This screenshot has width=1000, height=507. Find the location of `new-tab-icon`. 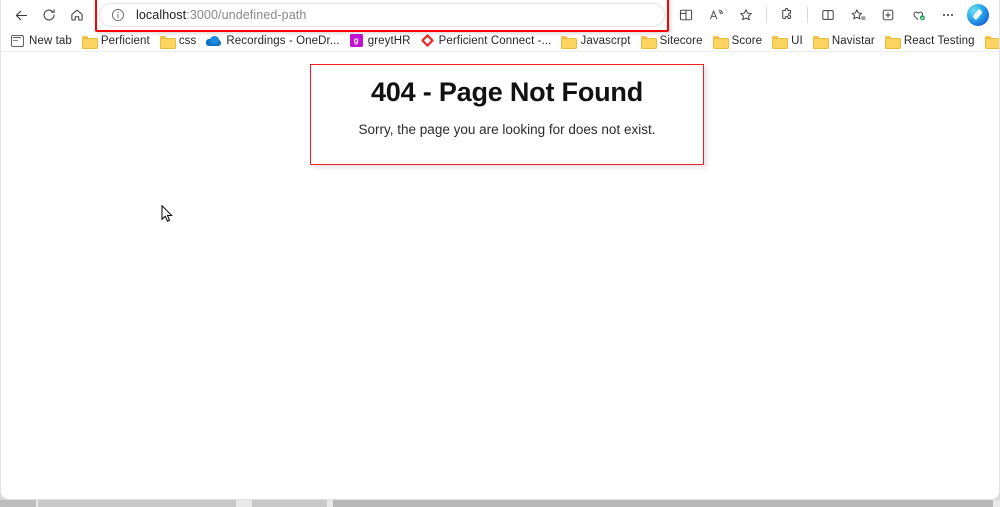

new-tab-icon is located at coordinates (17, 40).